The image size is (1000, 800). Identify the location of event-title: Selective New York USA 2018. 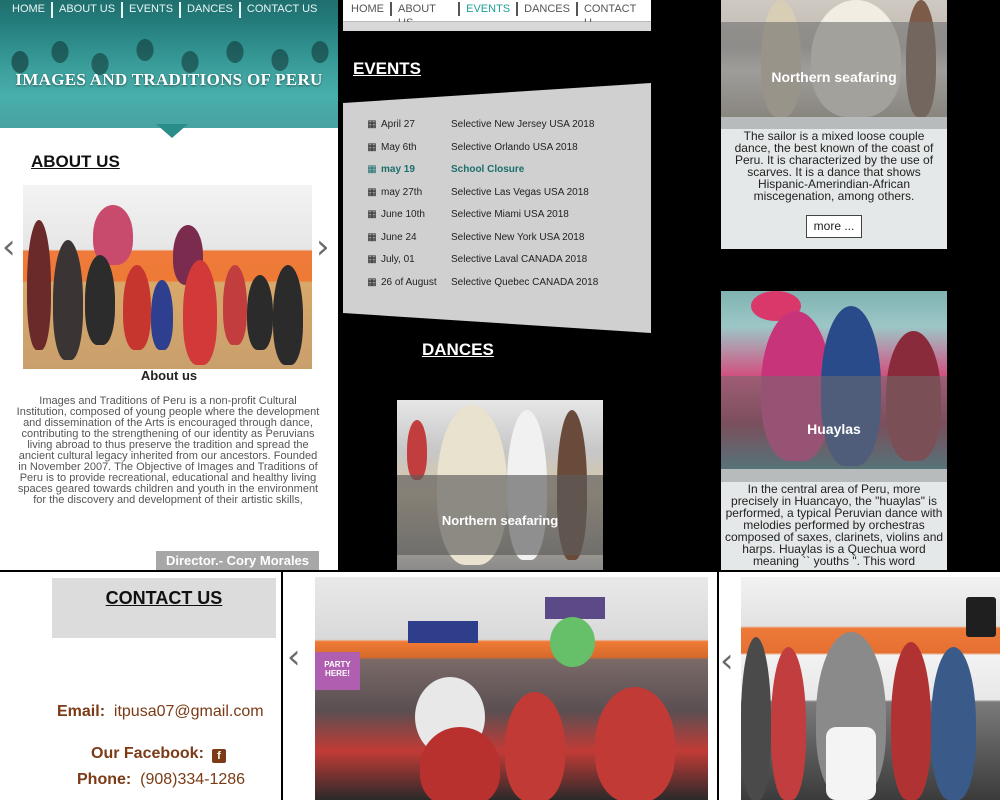
(517, 237).